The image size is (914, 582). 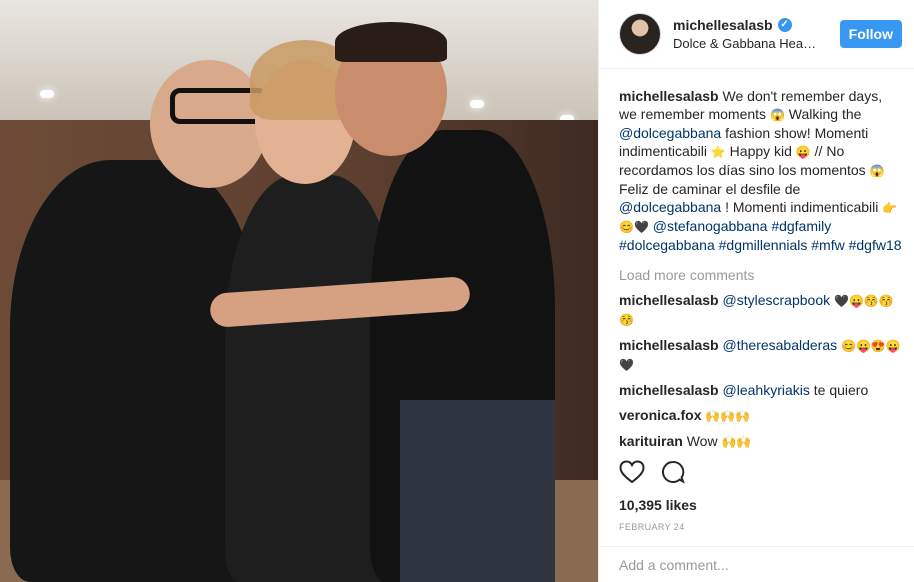 I want to click on post-date: FEBRUARY 24, so click(x=652, y=527).